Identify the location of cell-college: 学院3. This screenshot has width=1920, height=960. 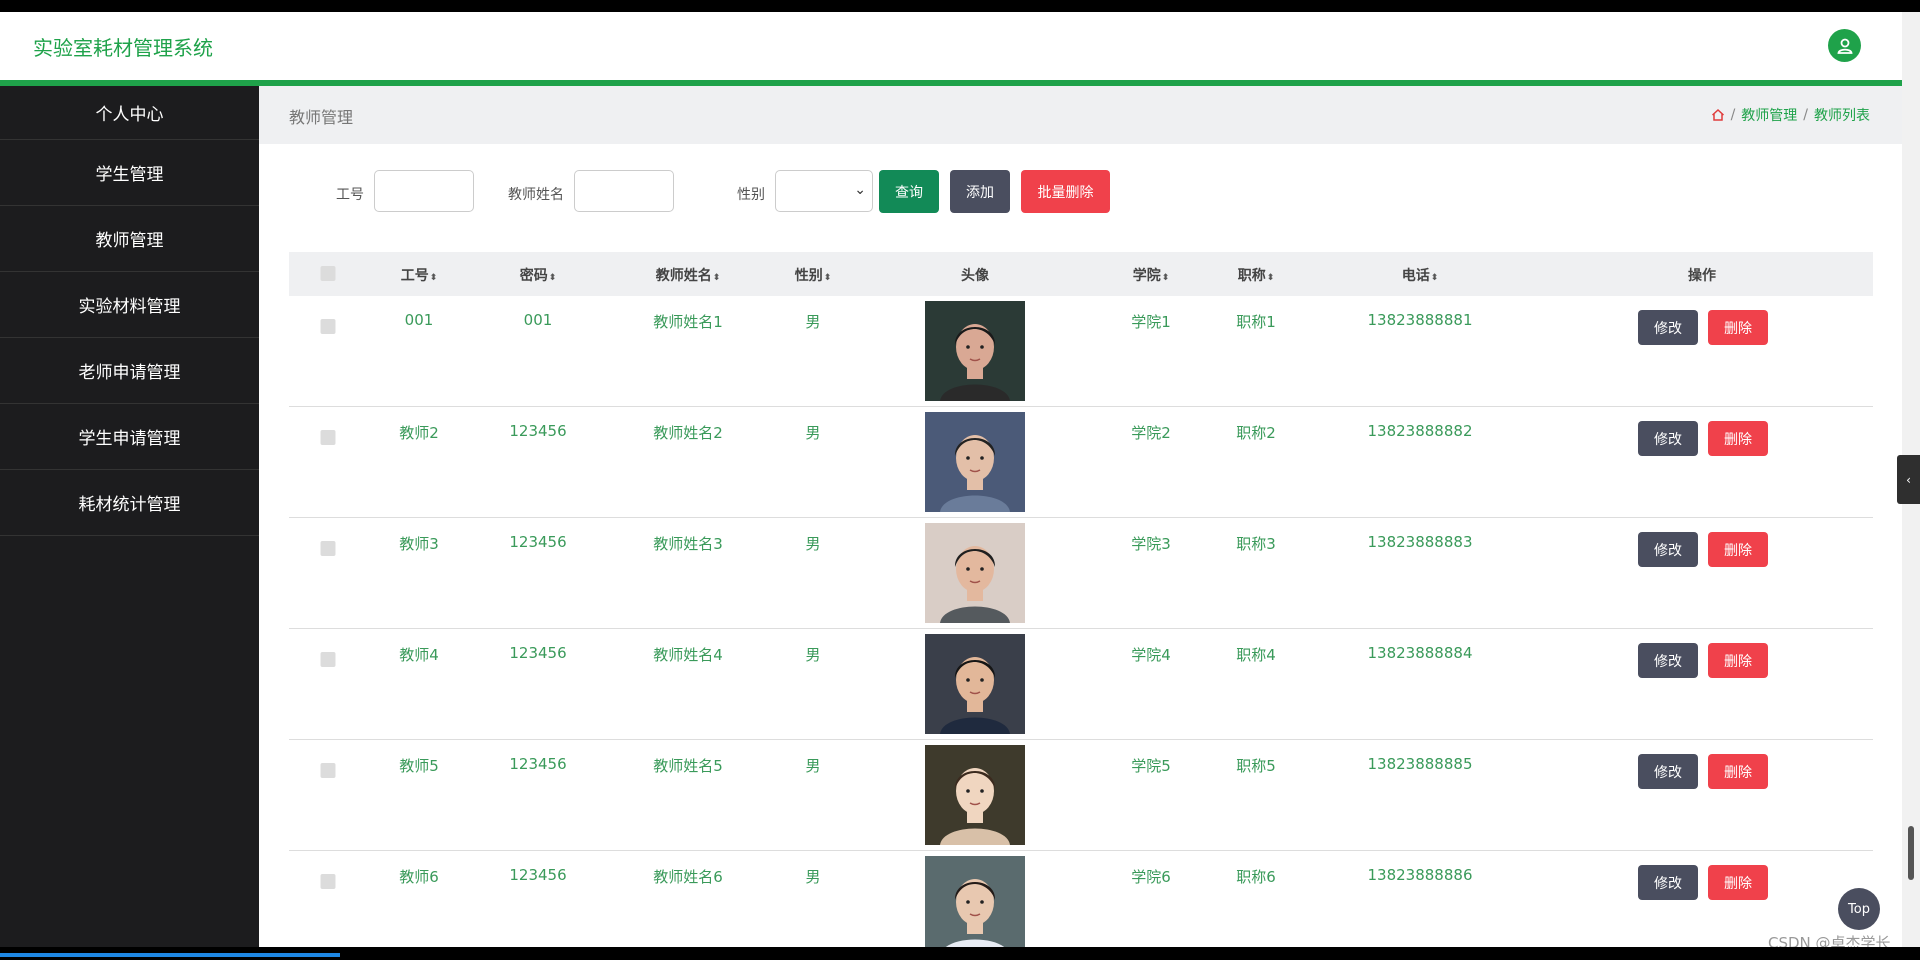
(1151, 544).